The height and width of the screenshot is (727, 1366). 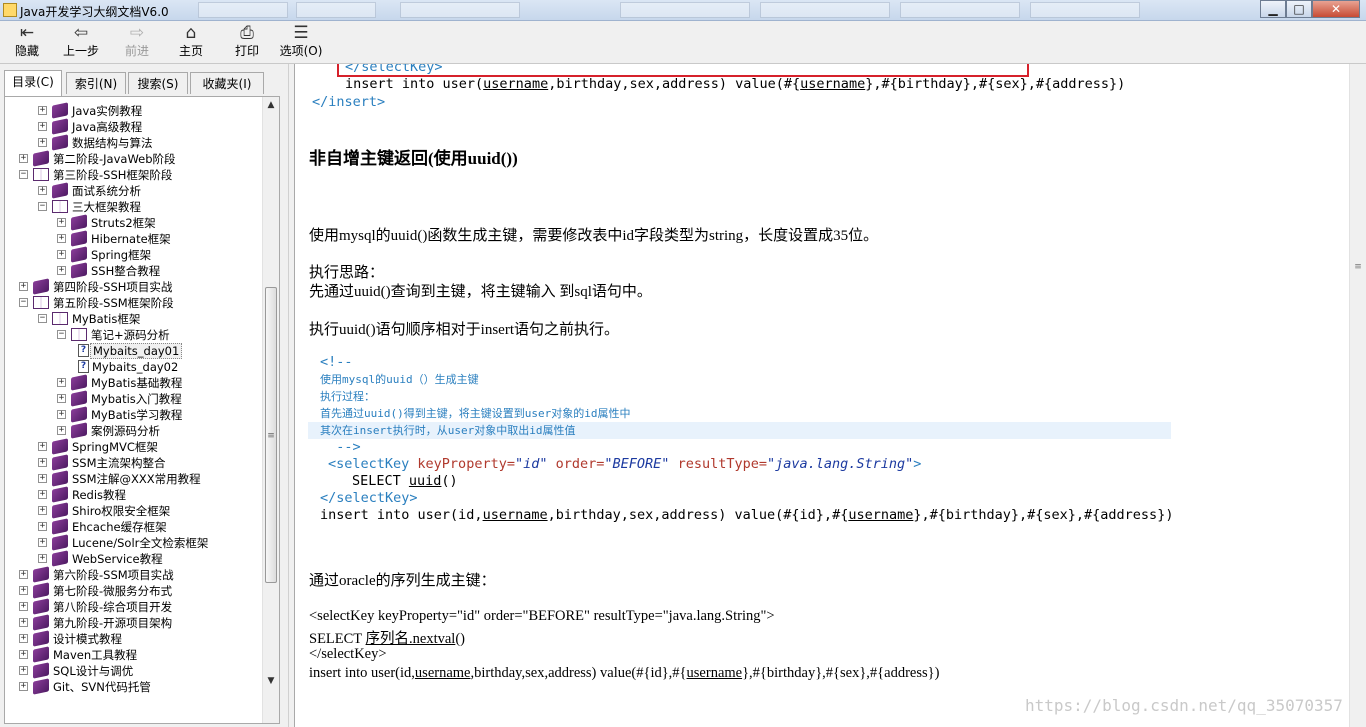 What do you see at coordinates (133, 175) in the screenshot?
I see `tree-item: − 第三阶段-SSH框架阶段` at bounding box center [133, 175].